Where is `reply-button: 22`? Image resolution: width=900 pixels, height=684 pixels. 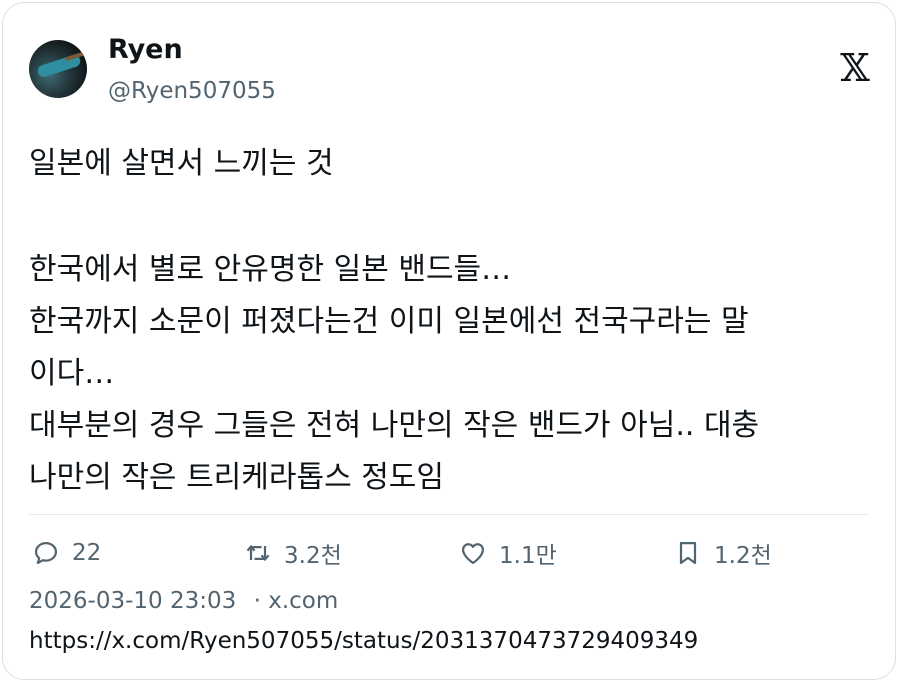
reply-button: 22 is located at coordinates (66, 553).